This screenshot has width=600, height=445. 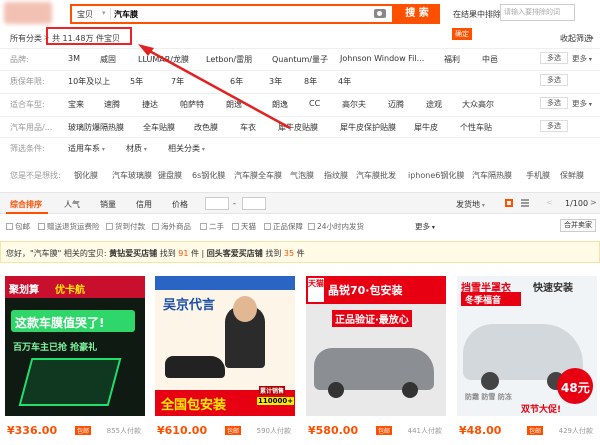 I want to click on breadcrumb-all-categories: 所有分类, so click(x=26, y=38).